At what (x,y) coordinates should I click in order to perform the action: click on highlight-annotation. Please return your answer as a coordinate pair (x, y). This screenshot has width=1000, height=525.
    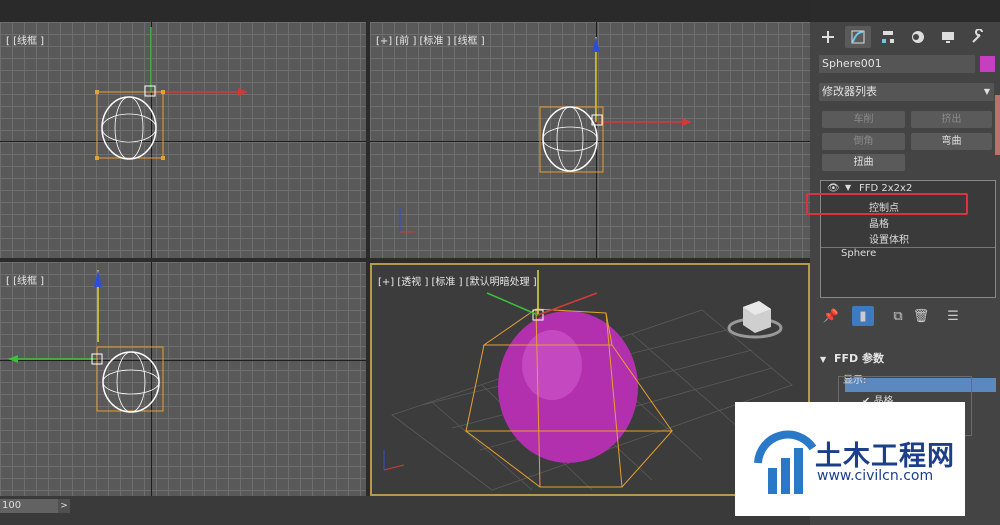
    Looking at the image, I should click on (887, 204).